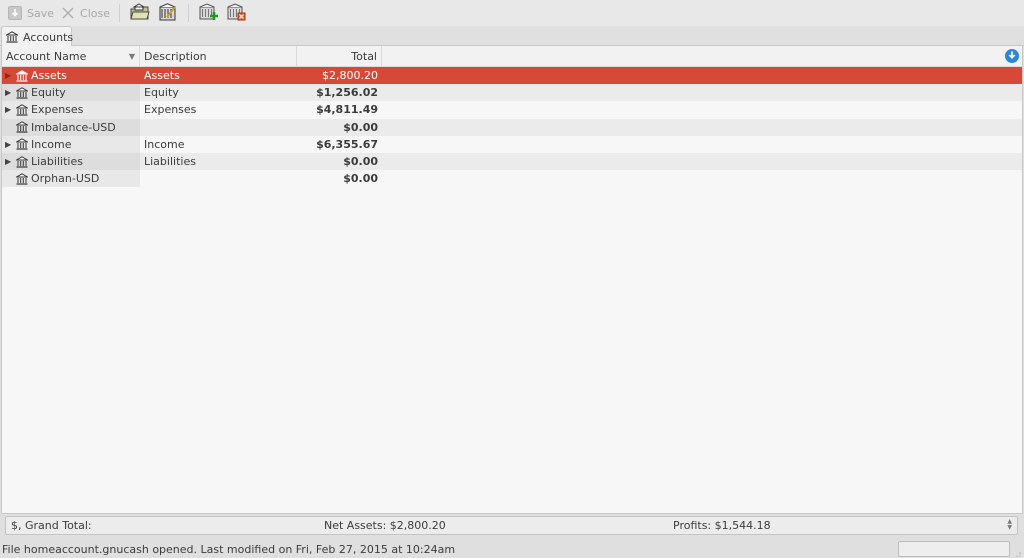 Image resolution: width=1024 pixels, height=558 pixels. What do you see at coordinates (48, 37) in the screenshot?
I see `tab-label: Accounts` at bounding box center [48, 37].